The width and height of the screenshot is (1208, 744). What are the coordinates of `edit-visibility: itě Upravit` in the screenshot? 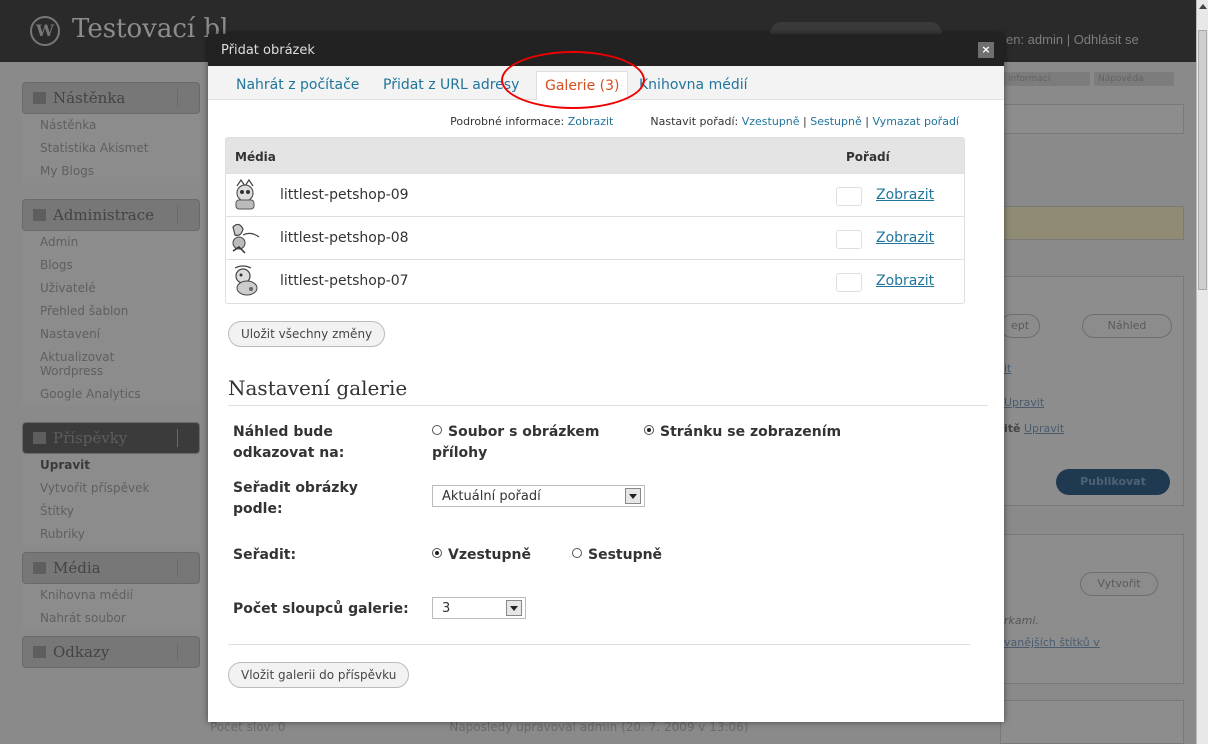 It's located at (1034, 428).